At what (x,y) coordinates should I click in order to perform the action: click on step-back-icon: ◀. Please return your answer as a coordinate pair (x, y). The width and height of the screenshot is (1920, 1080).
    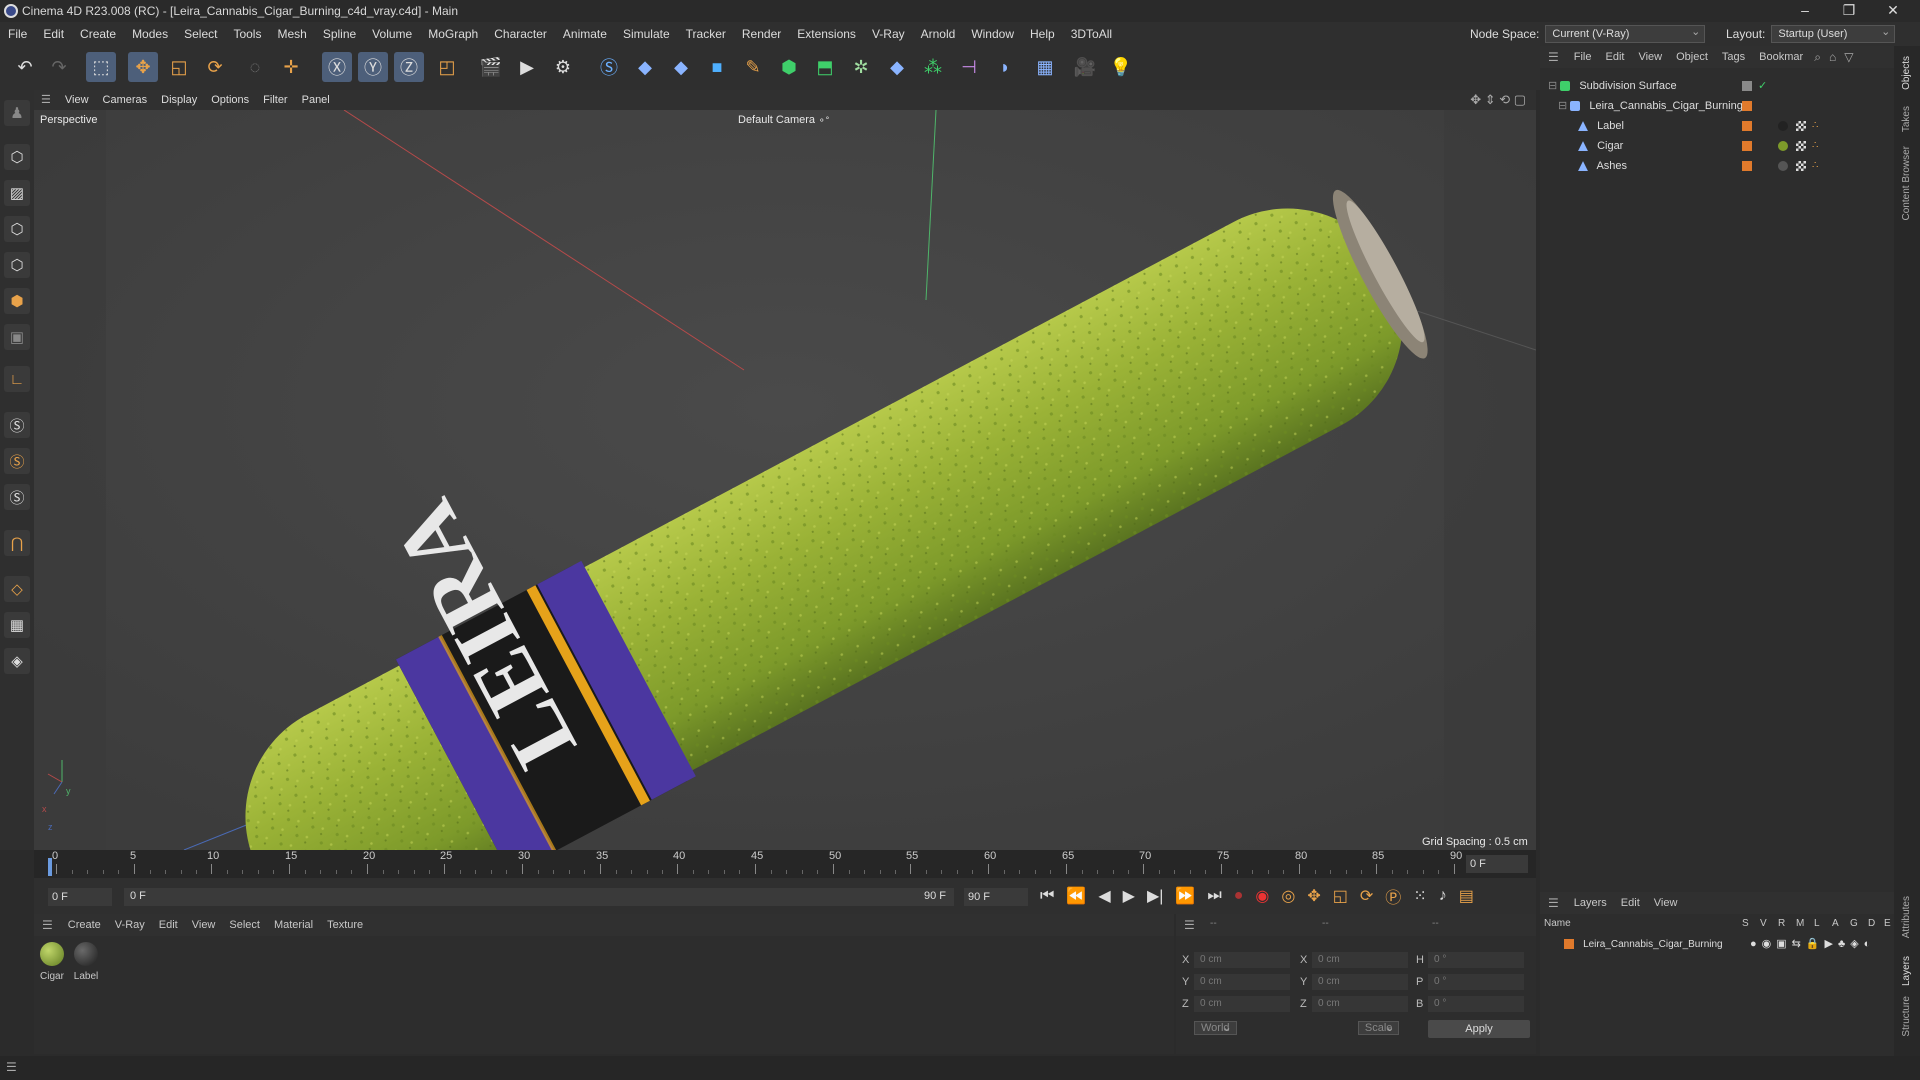
    Looking at the image, I should click on (1104, 896).